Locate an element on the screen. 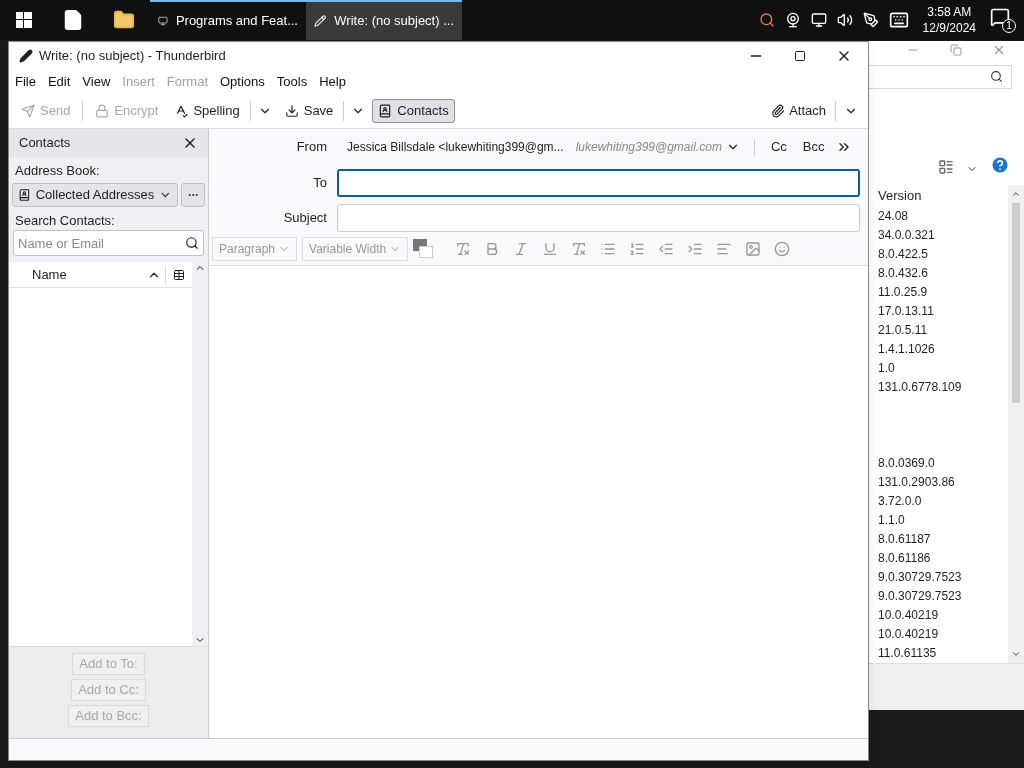 The image size is (1024, 768). view-options-icon is located at coordinates (946, 166).